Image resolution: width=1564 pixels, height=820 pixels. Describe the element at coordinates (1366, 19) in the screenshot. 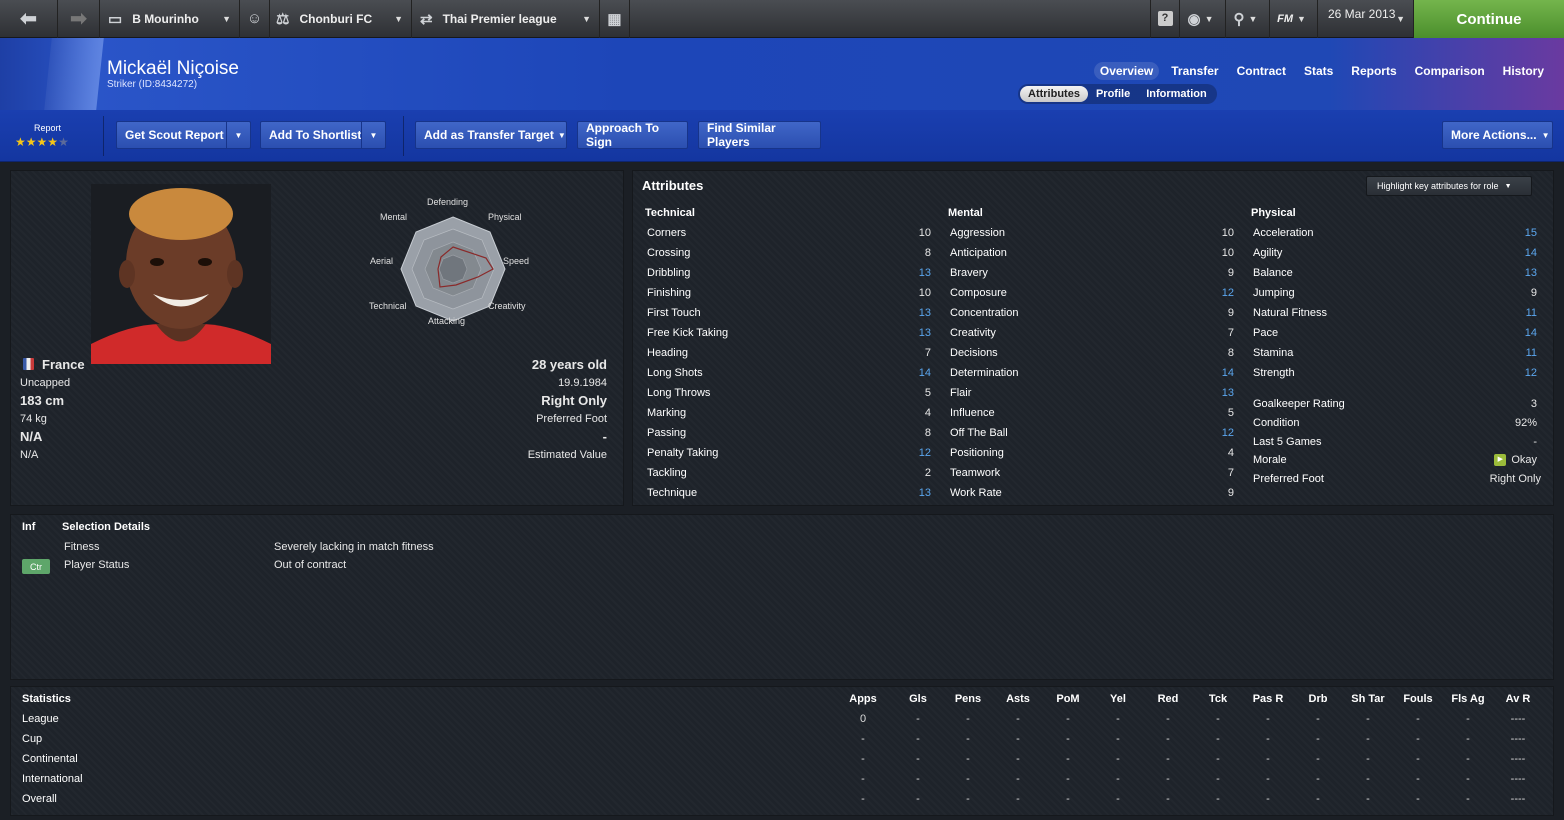

I see `date-menu: 26 Mar 2013 ▼` at that location.